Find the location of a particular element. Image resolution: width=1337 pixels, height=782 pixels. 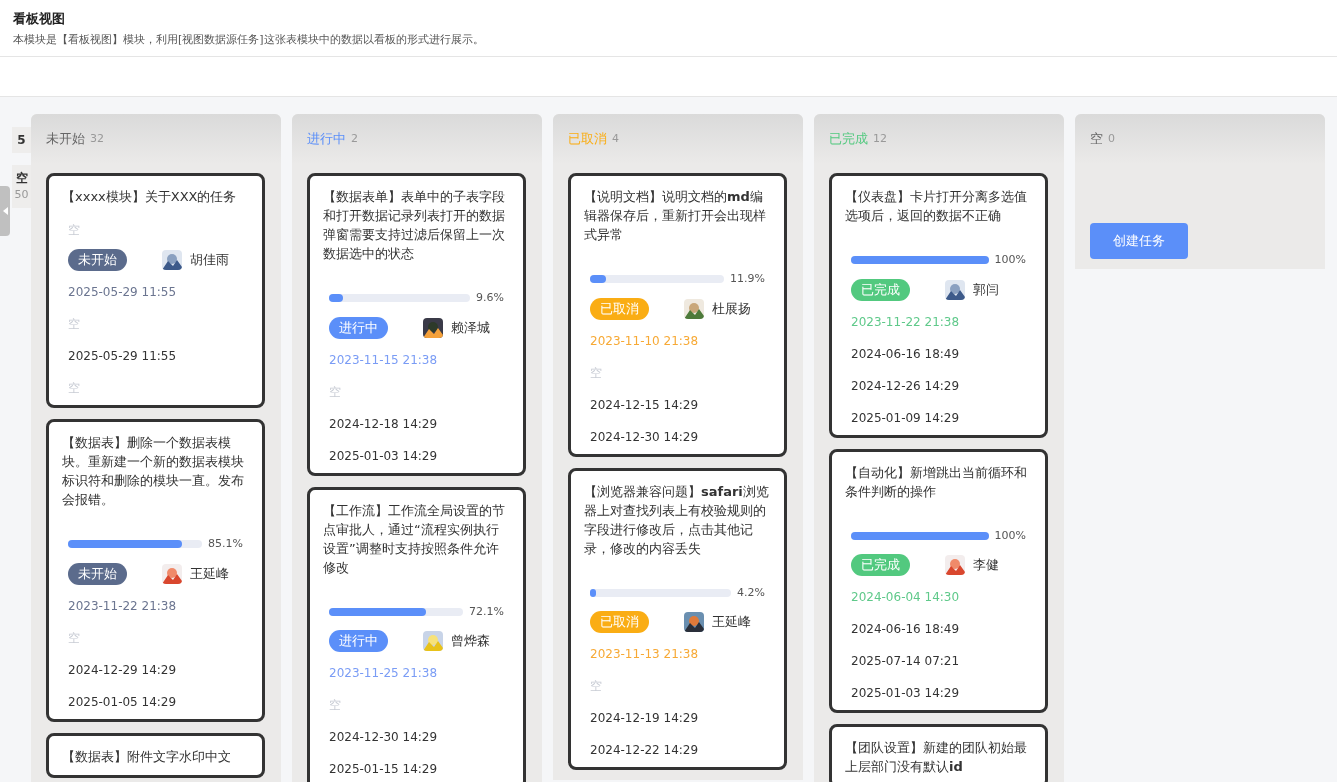

task-title: 【工作流】工作流全局设置的节点审批人，通过“流程实例执行设置”调整时支持按照条件允许修改 is located at coordinates (414, 539).